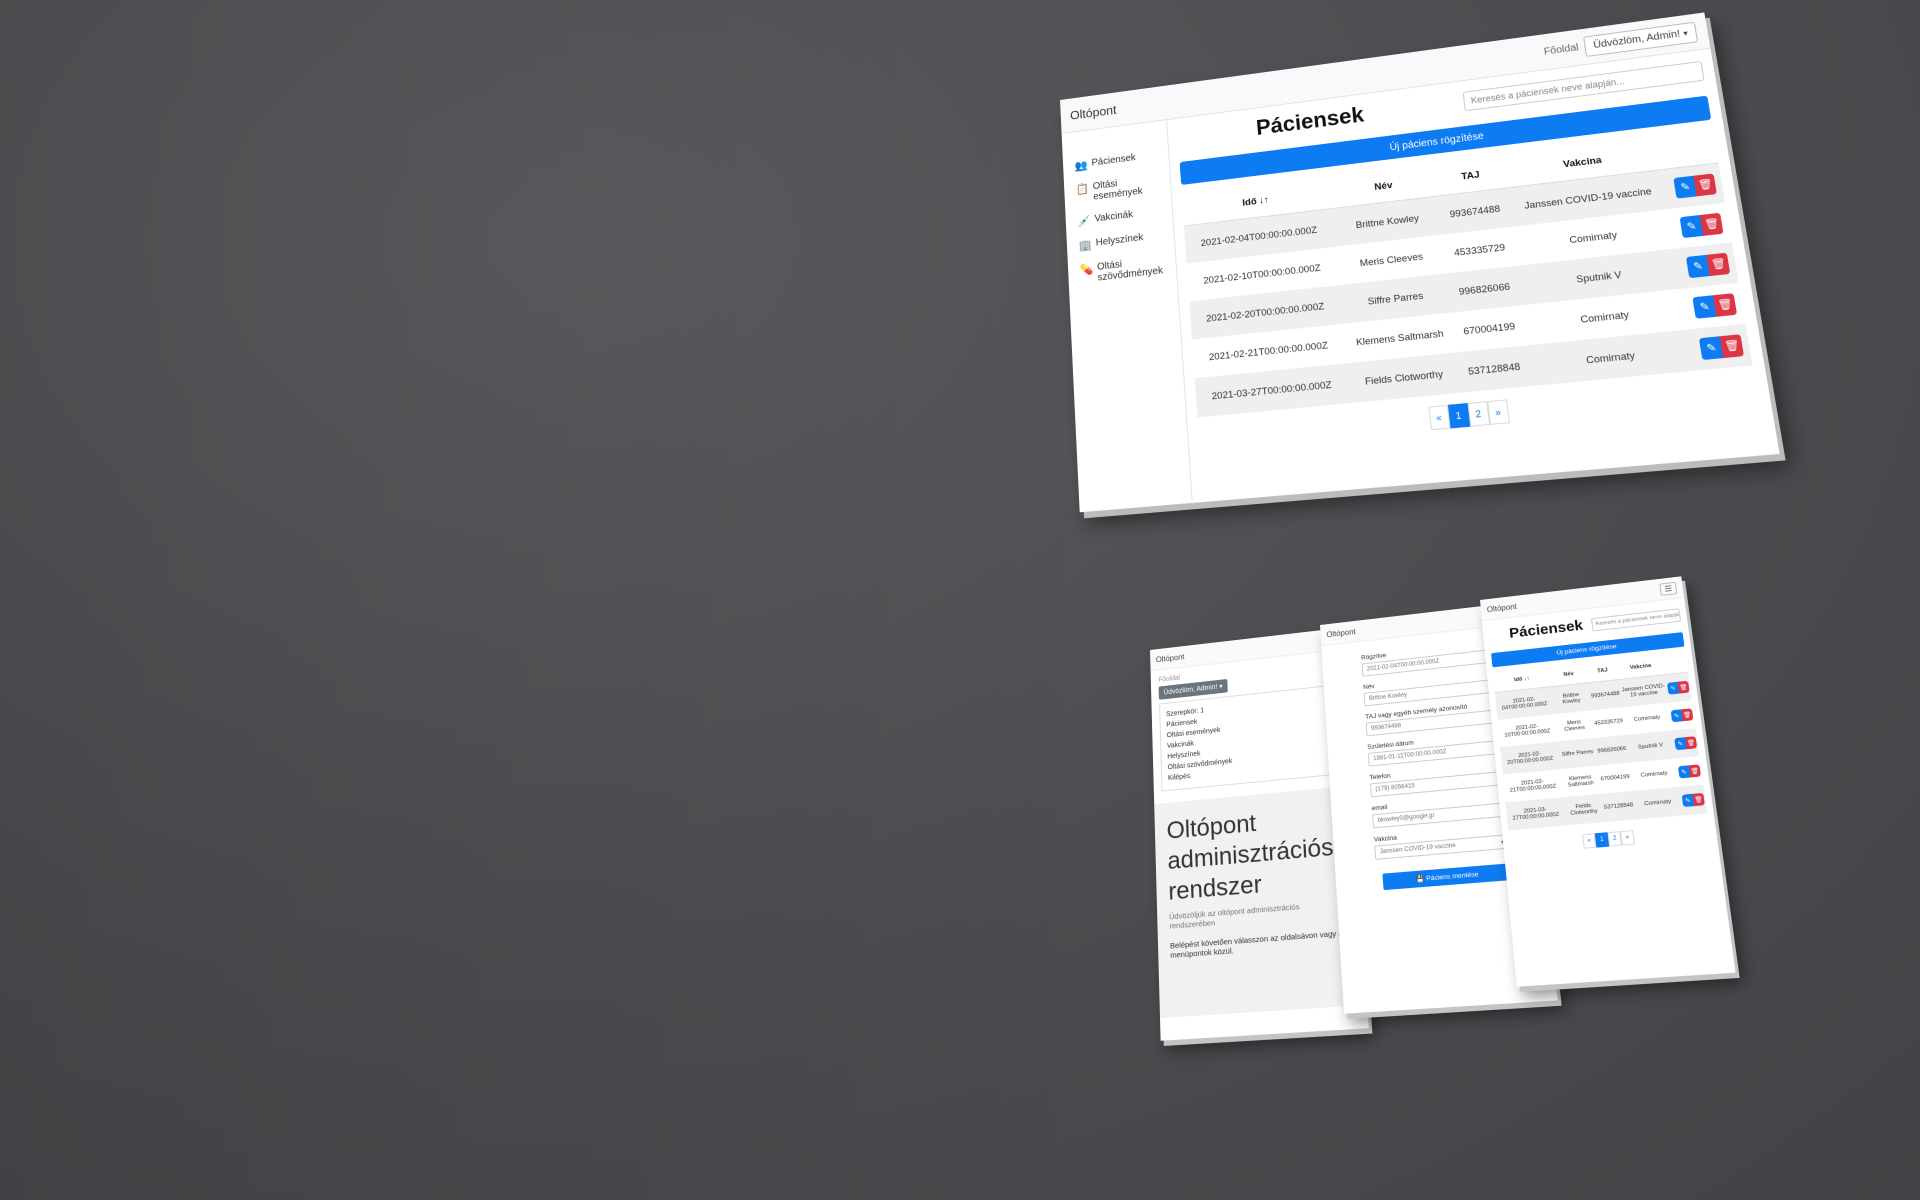 Image resolution: width=1920 pixels, height=1200 pixels. What do you see at coordinates (1577, 753) in the screenshot?
I see `cell-name: Siffre Parres` at bounding box center [1577, 753].